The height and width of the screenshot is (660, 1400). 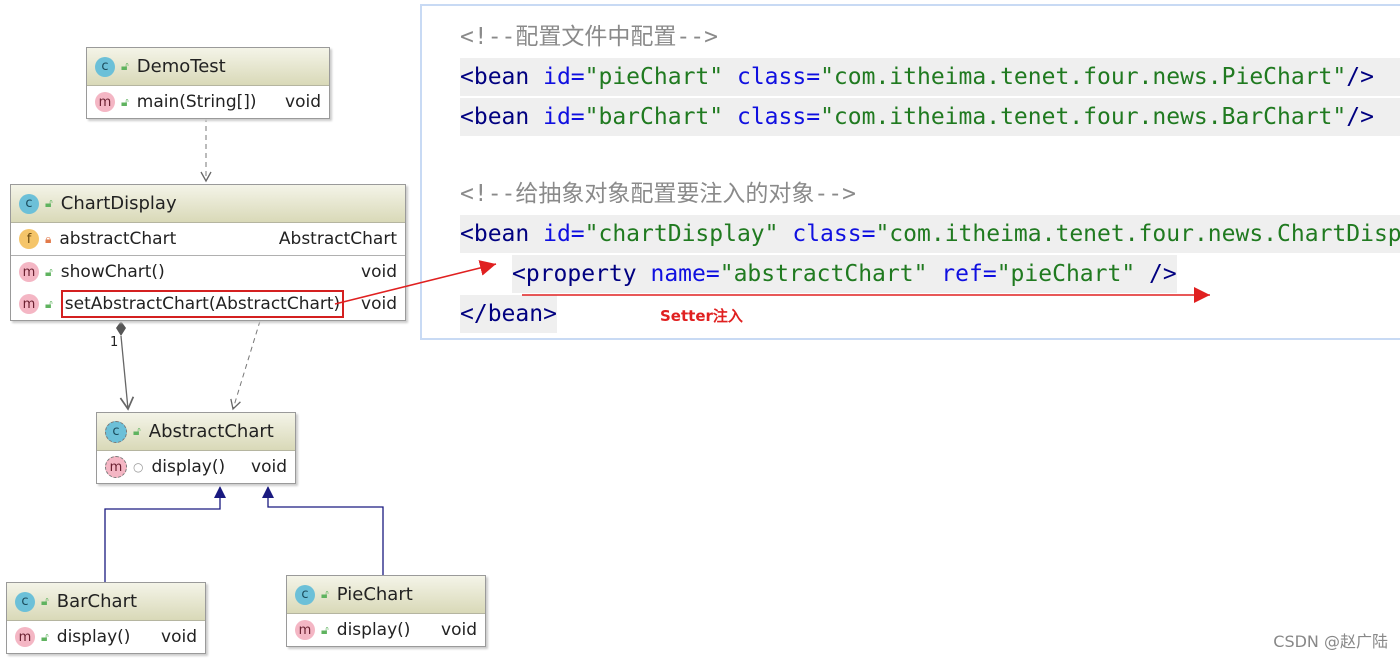 I want to click on annotation-arrows, so click(x=772, y=282).